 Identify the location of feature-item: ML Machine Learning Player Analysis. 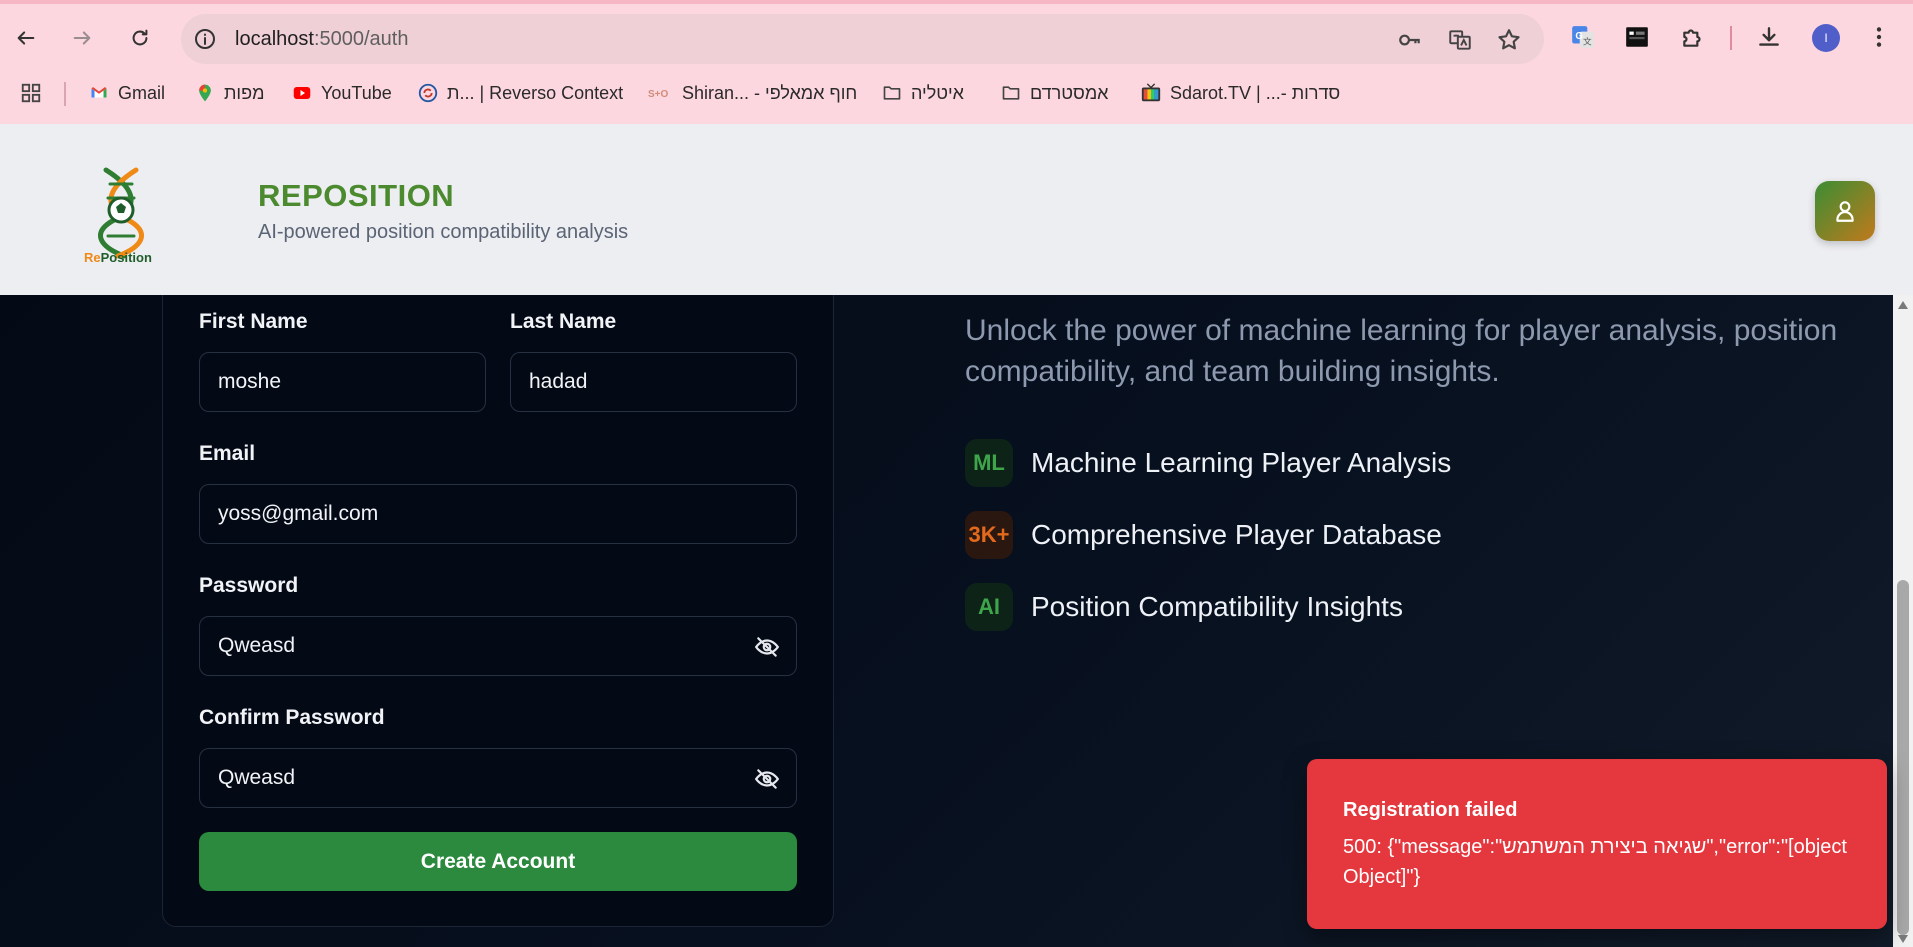
(1208, 463).